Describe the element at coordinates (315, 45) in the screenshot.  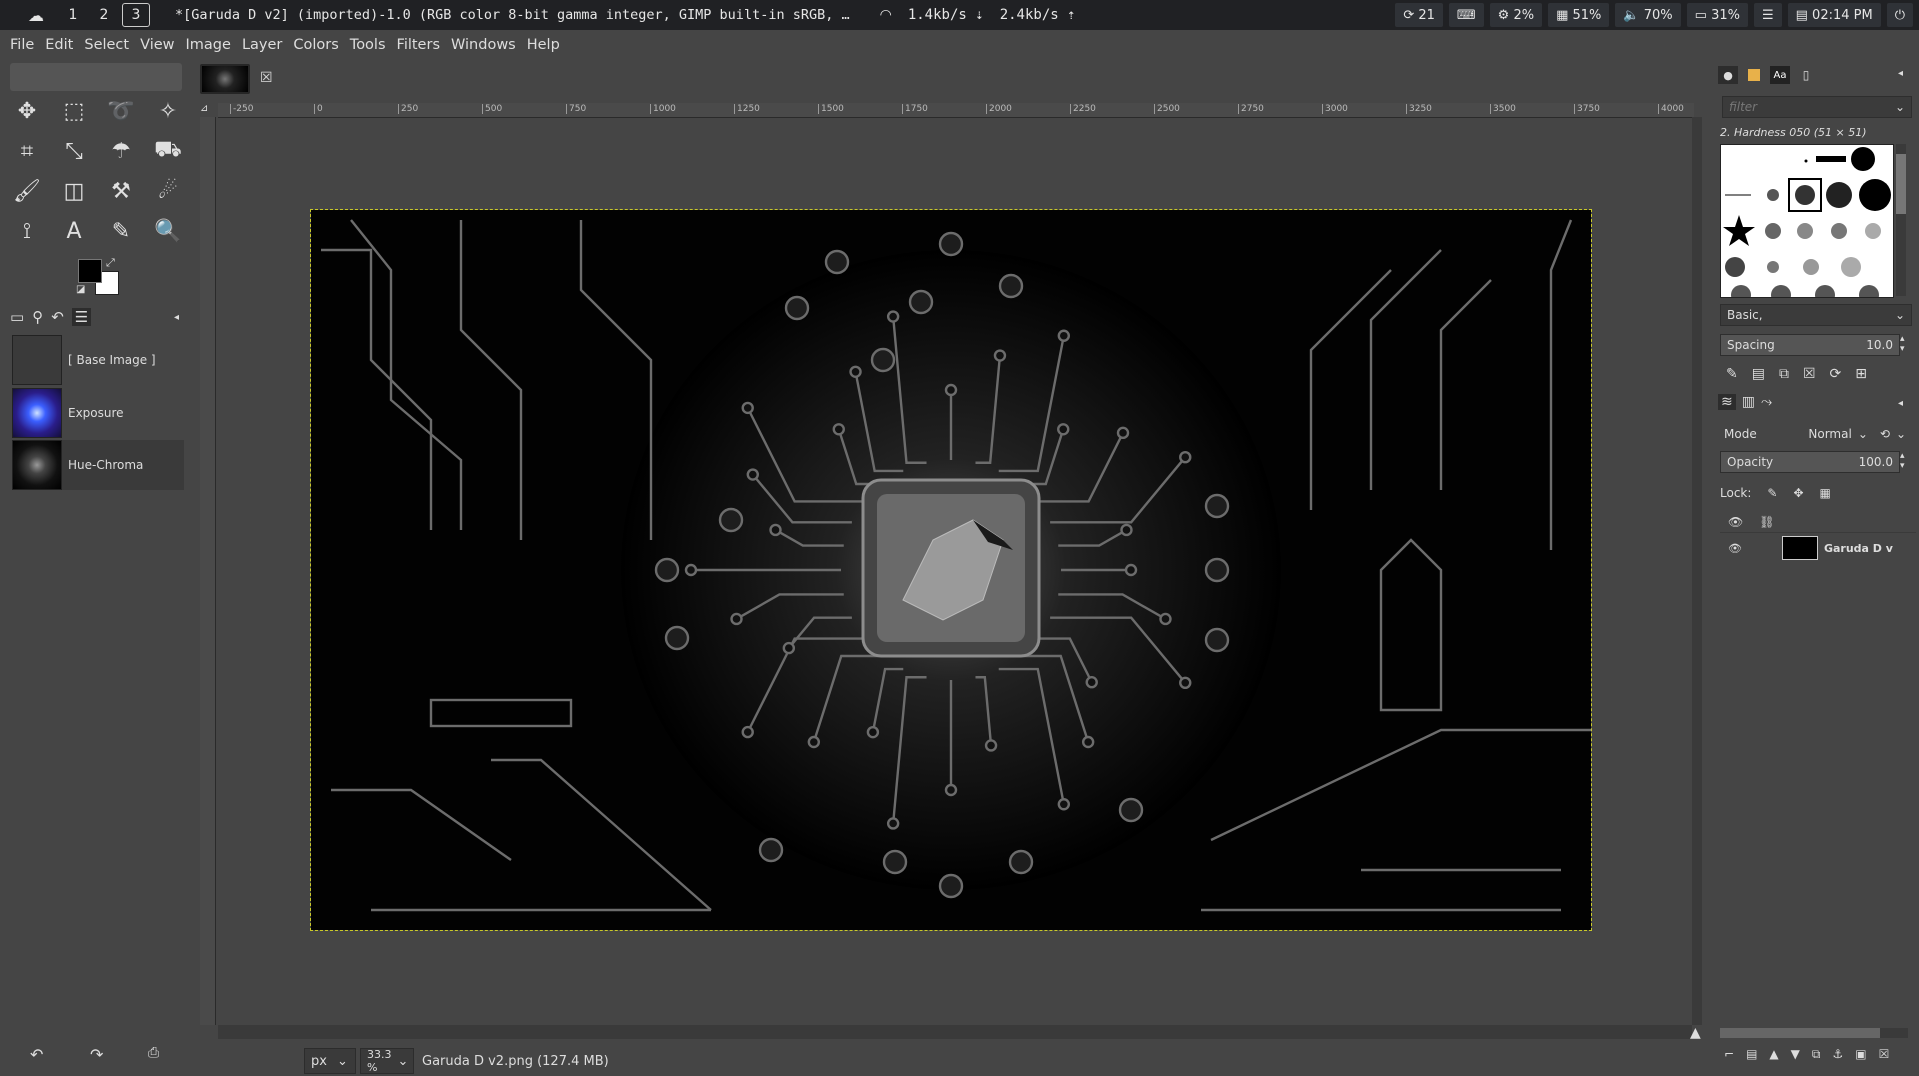
I see `menu-colors: Colors` at that location.